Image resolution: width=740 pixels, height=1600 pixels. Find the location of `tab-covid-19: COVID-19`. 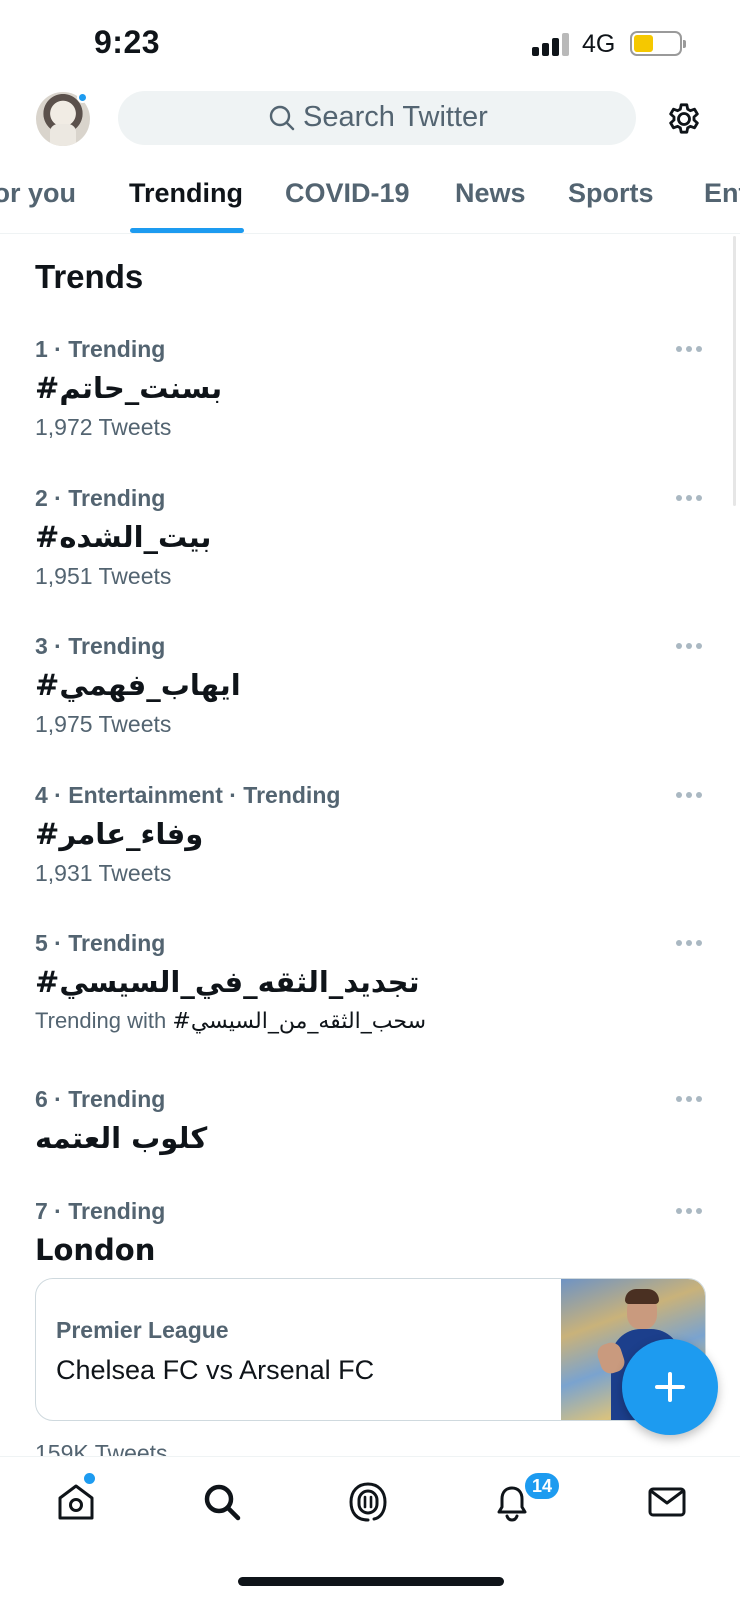

tab-covid-19: COVID-19 is located at coordinates (347, 193).